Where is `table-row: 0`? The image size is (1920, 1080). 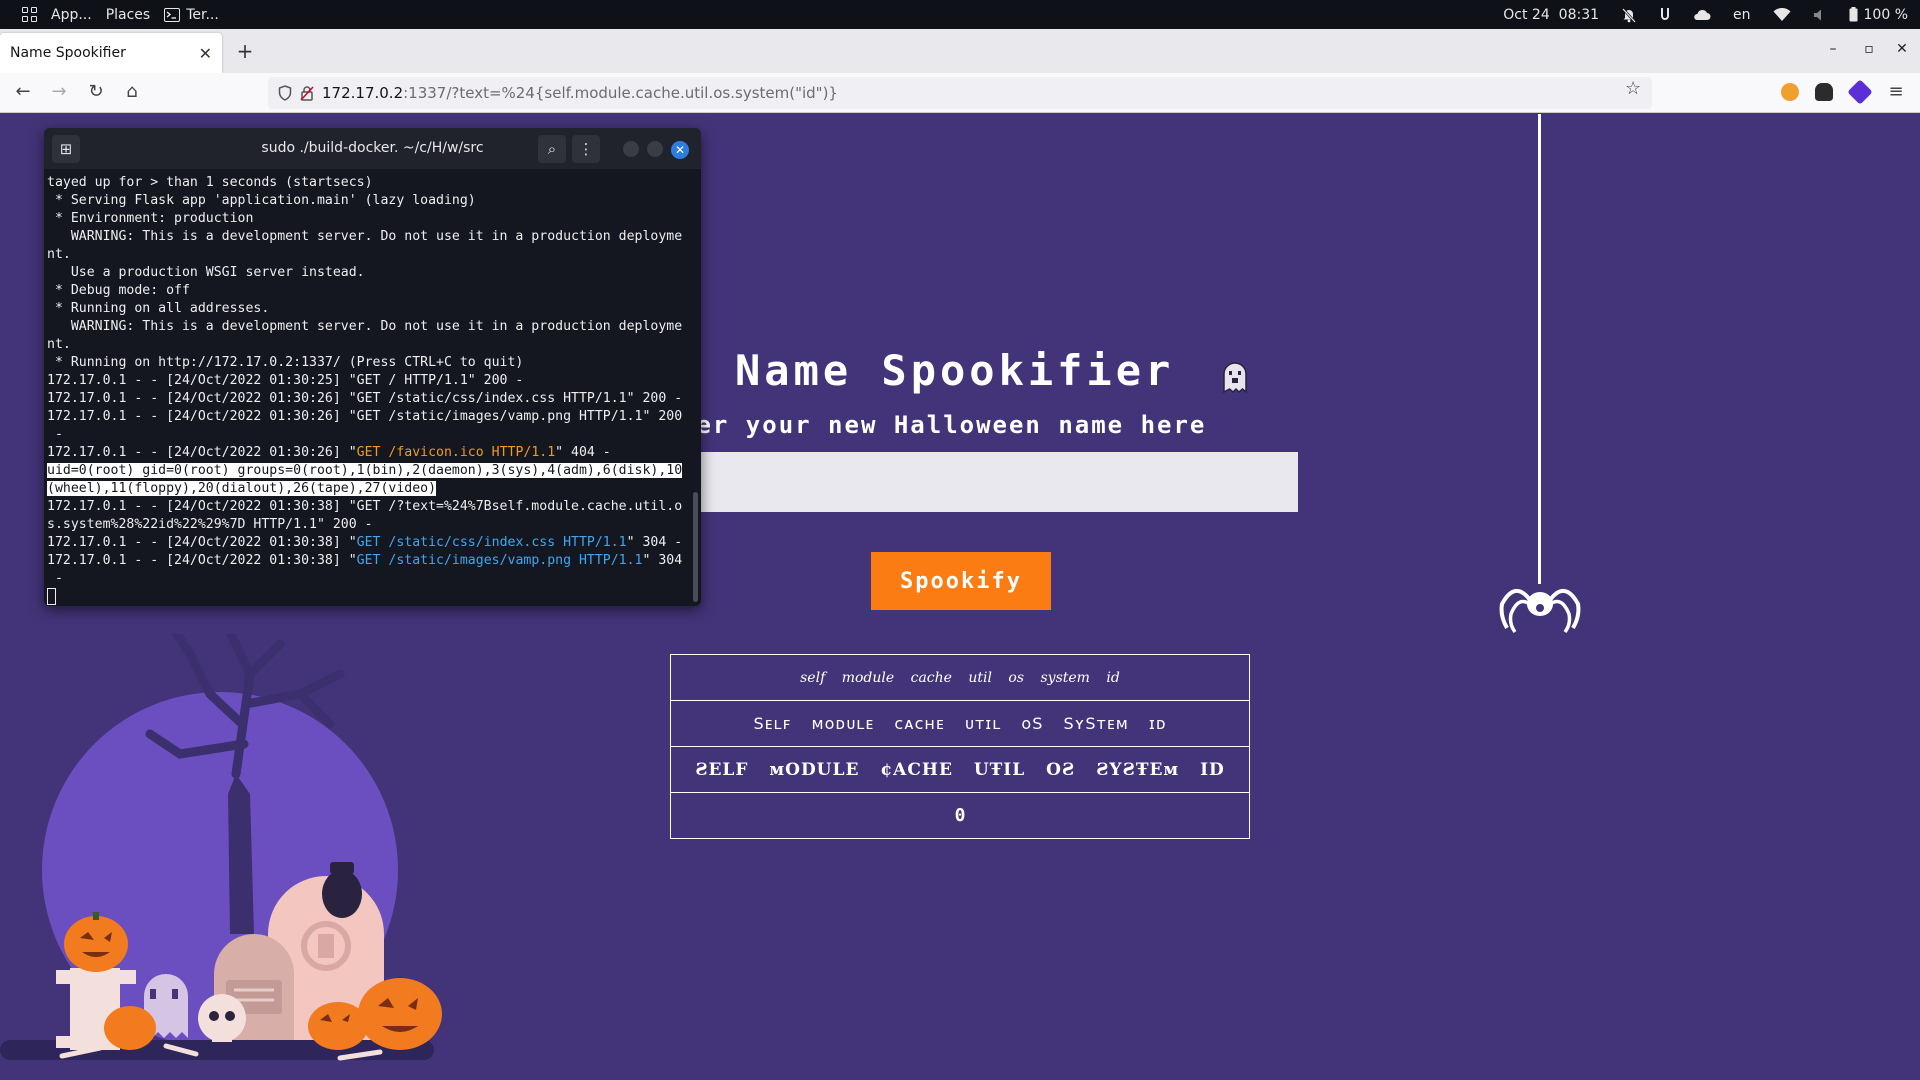 table-row: 0 is located at coordinates (960, 815).